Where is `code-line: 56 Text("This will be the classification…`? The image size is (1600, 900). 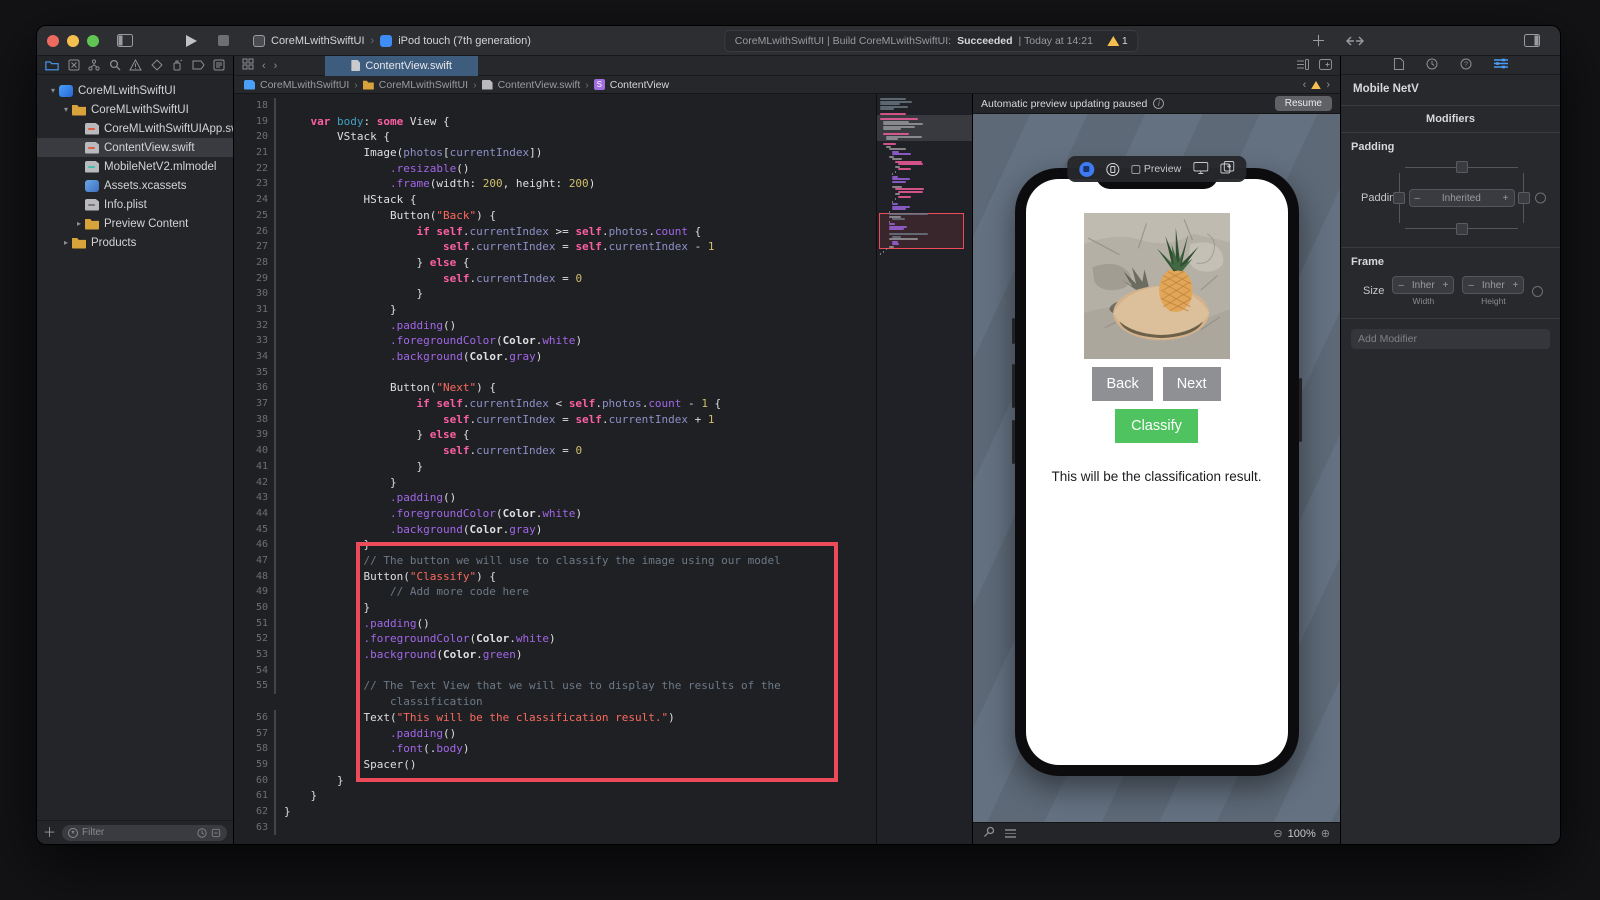 code-line: 56 Text("This will be the classification… is located at coordinates (555, 717).